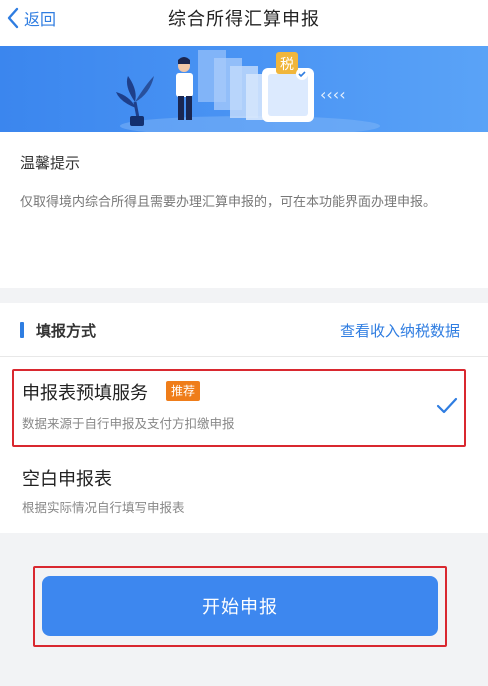  Describe the element at coordinates (66, 331) in the screenshot. I see `section-title: 填报方式` at that location.